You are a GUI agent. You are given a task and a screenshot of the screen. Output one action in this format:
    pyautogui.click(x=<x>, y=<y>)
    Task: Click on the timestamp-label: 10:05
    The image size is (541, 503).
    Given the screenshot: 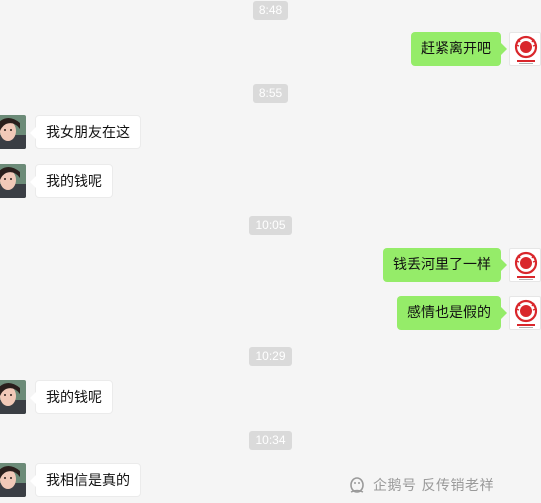 What is the action you would take?
    pyautogui.click(x=270, y=225)
    